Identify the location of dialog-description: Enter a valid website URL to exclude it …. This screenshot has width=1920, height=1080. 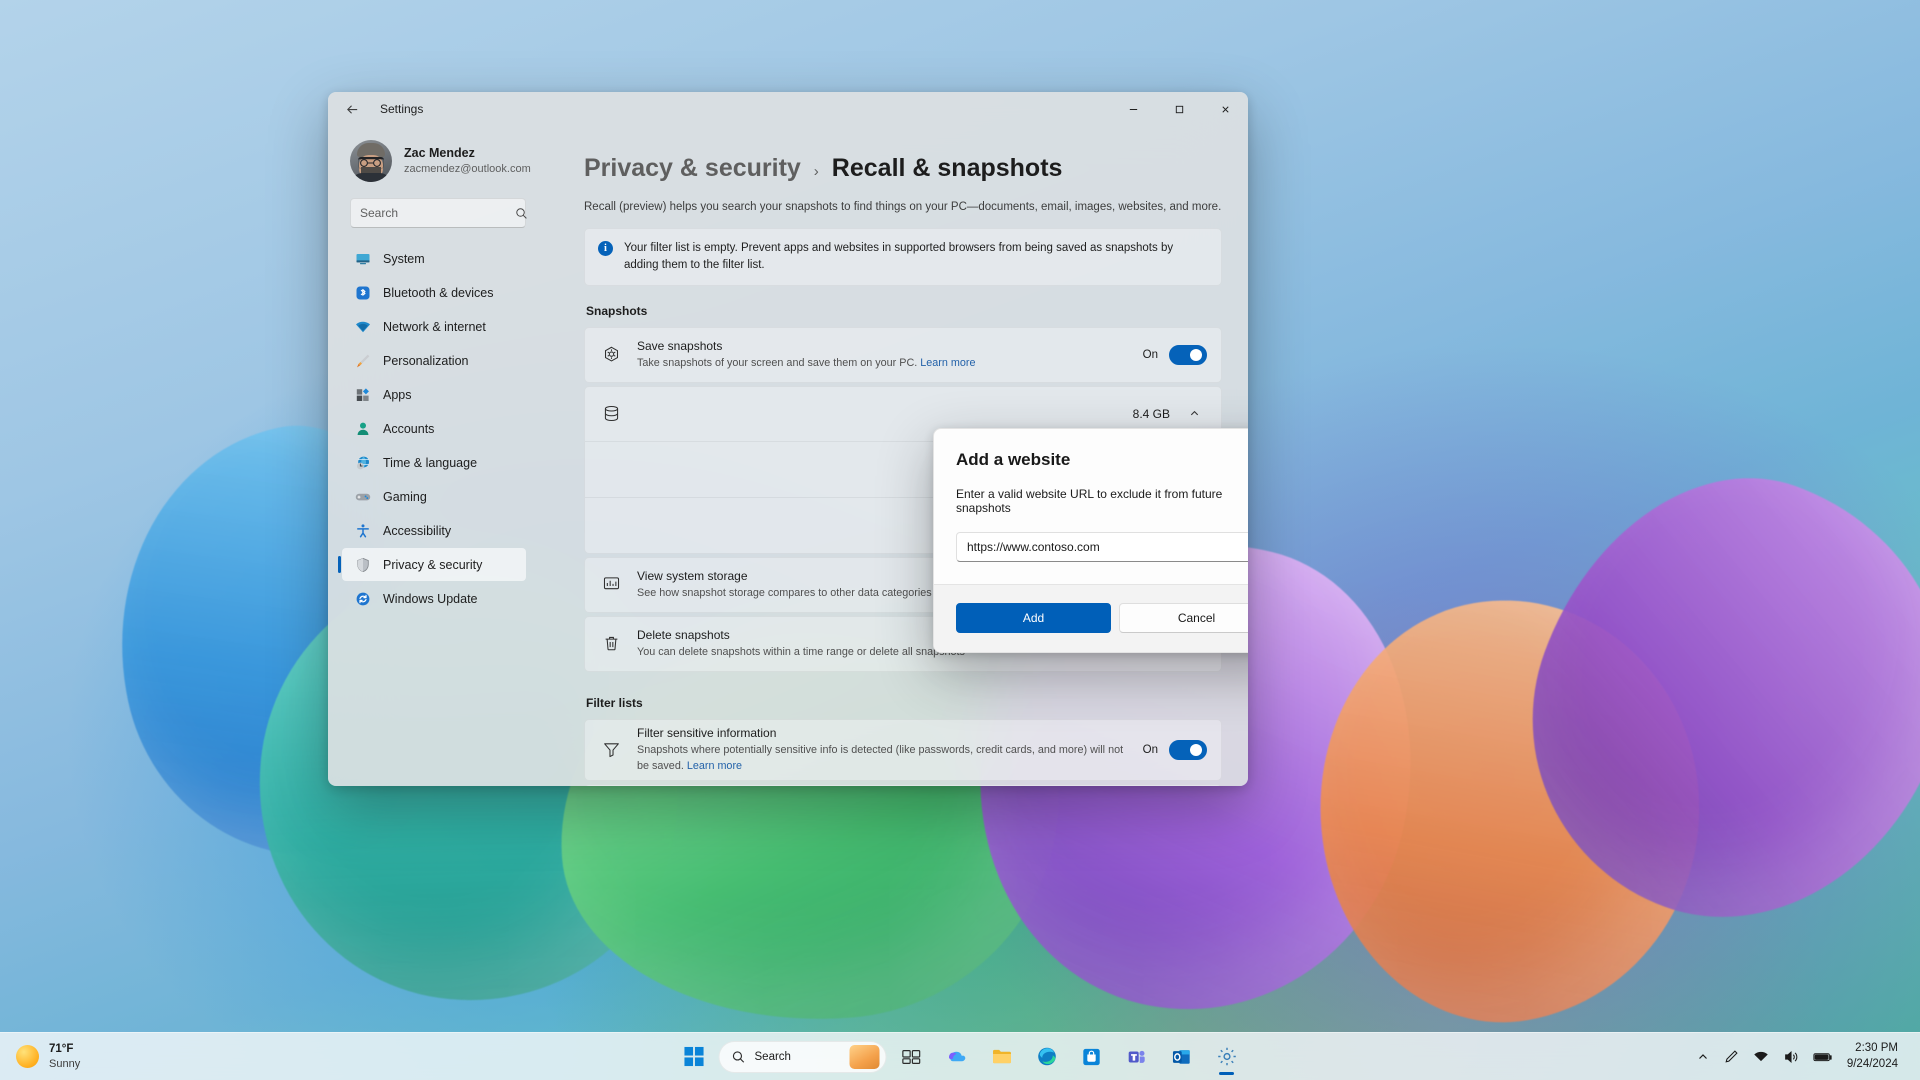
(1089, 501).